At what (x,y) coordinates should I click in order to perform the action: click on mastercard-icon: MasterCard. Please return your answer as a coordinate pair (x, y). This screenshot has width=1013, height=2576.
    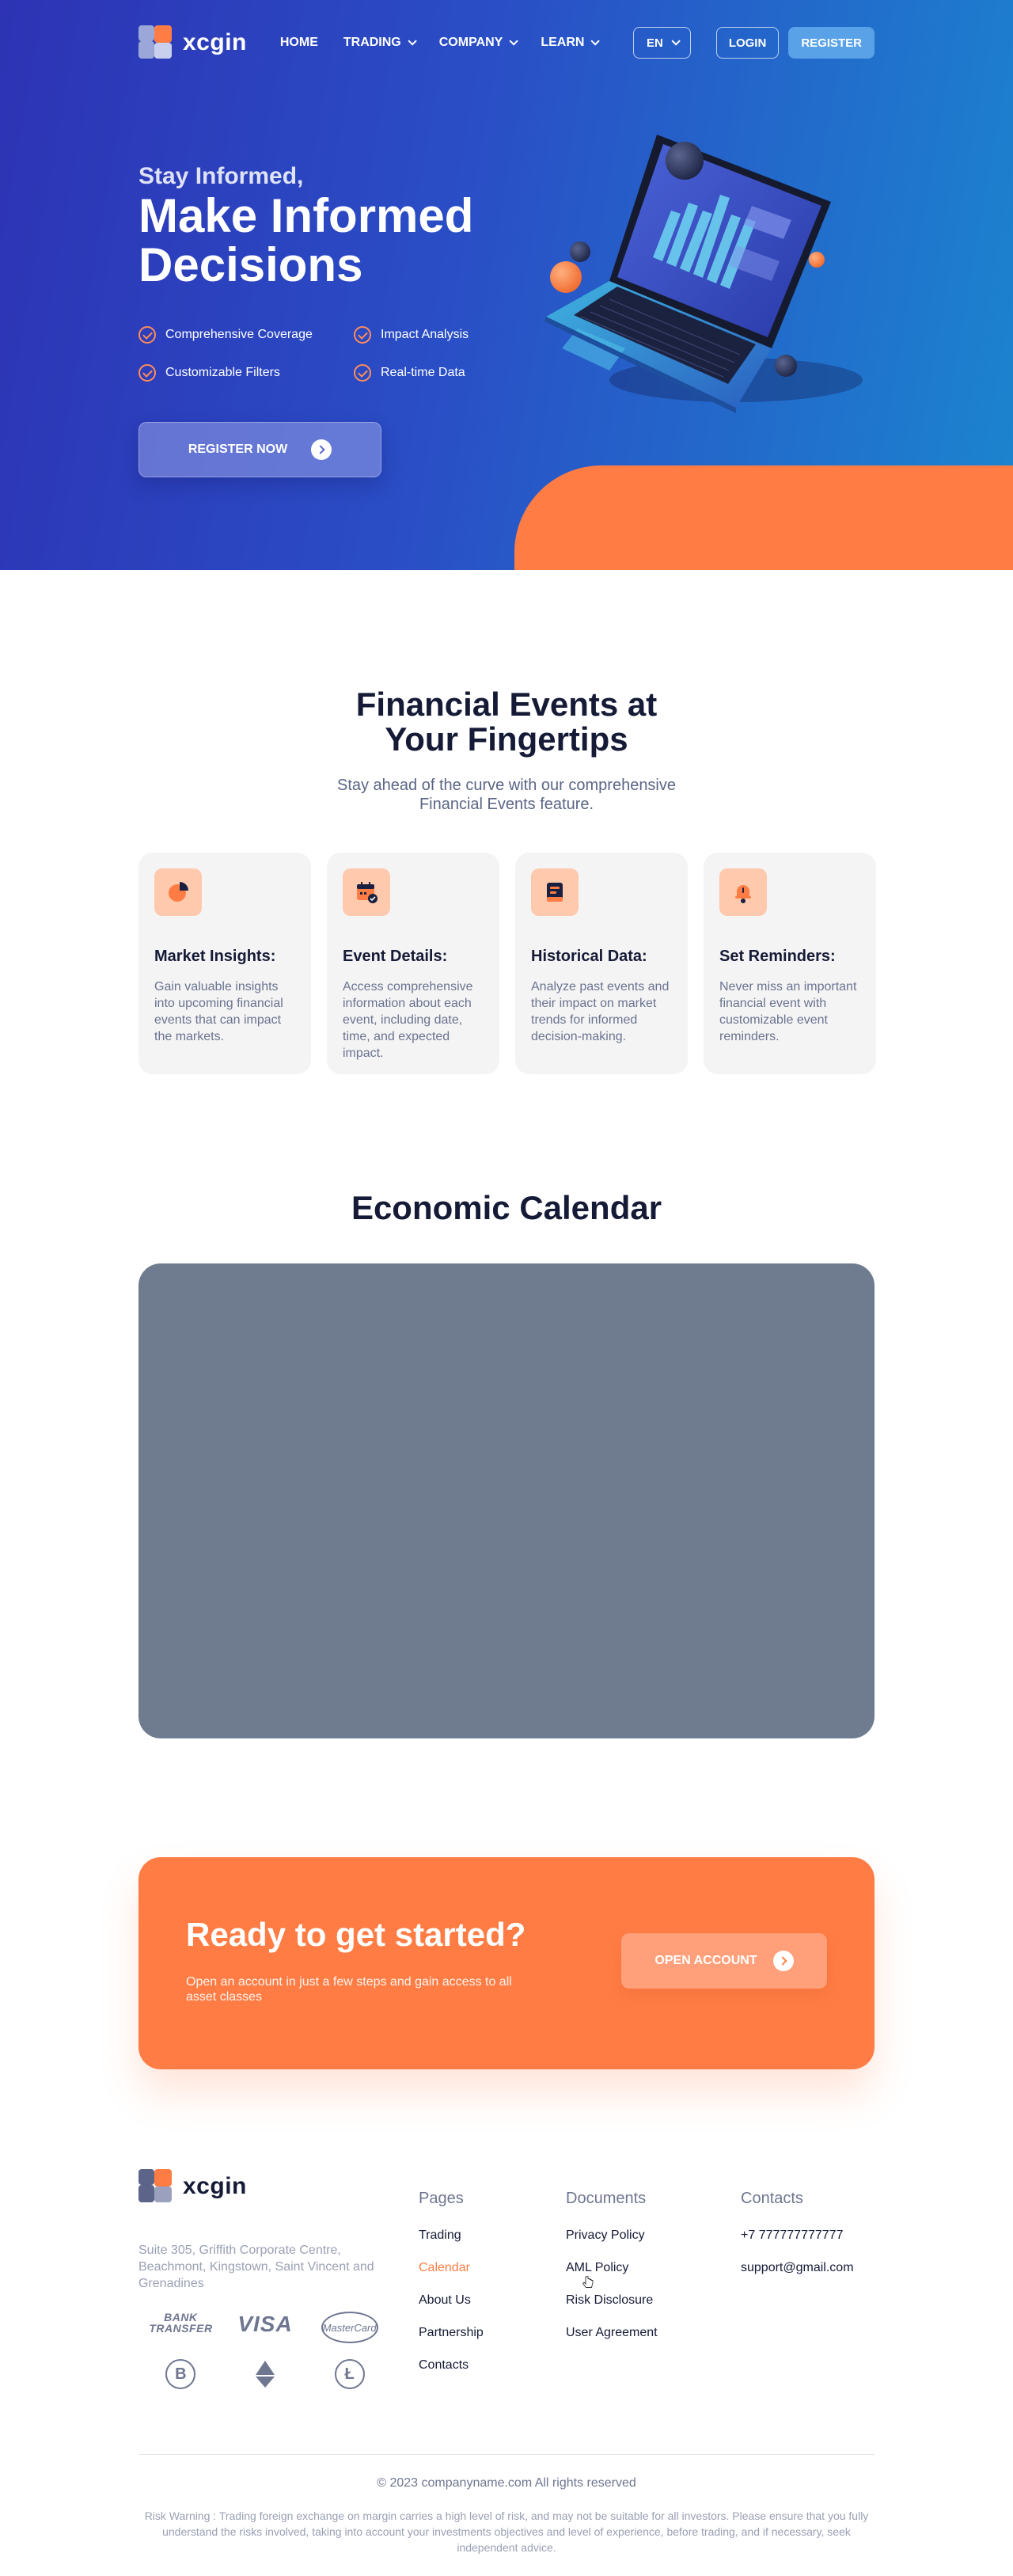
    Looking at the image, I should click on (349, 2327).